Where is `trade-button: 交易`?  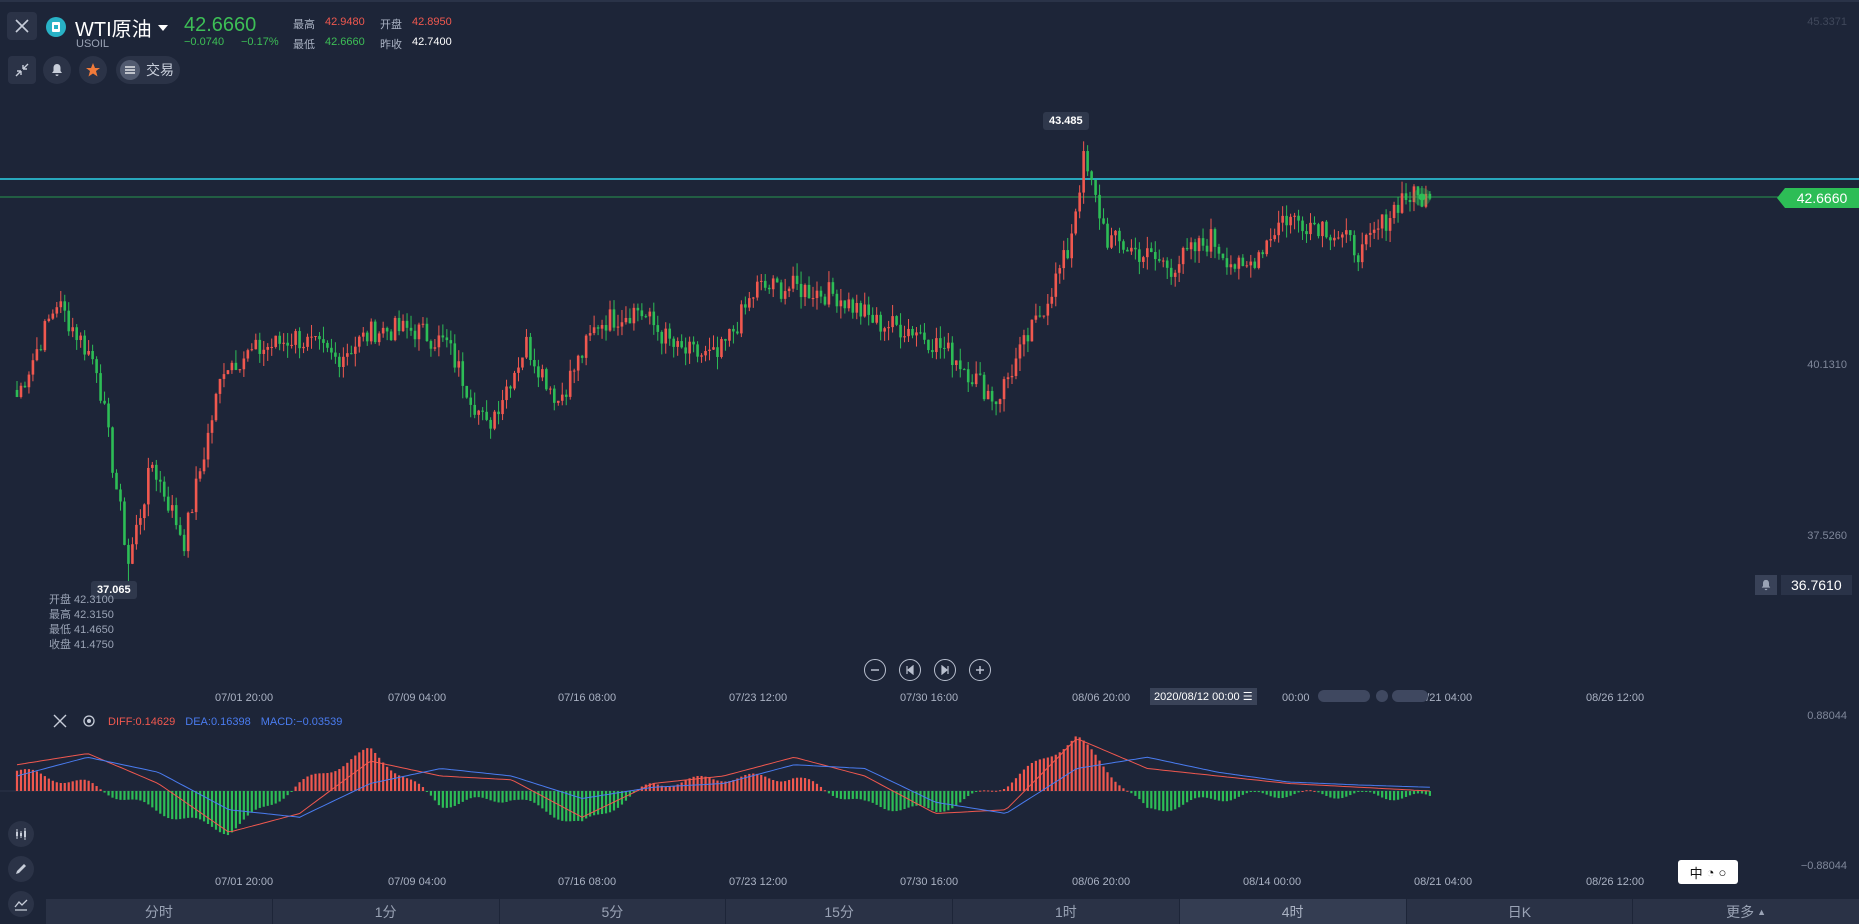
trade-button: 交易 is located at coordinates (148, 70).